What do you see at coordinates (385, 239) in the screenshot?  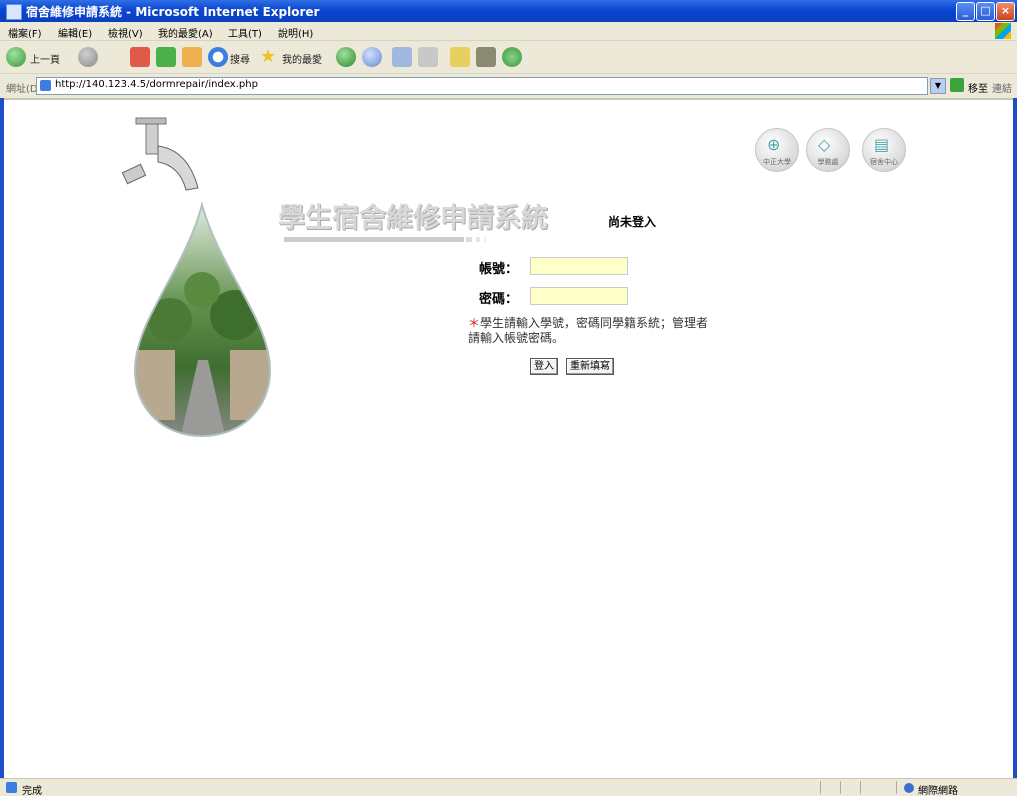 I see `title-underline-decoration` at bounding box center [385, 239].